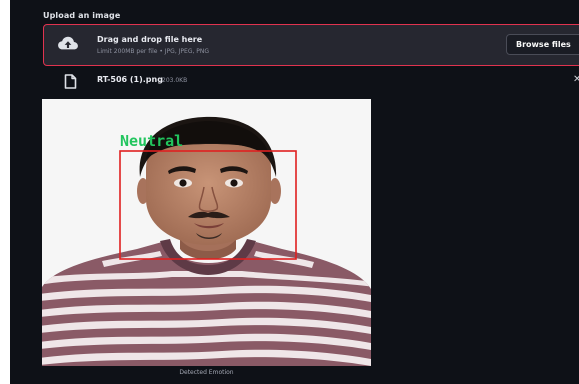 This screenshot has height=384, width=579. I want to click on file-icon, so click(70, 81).